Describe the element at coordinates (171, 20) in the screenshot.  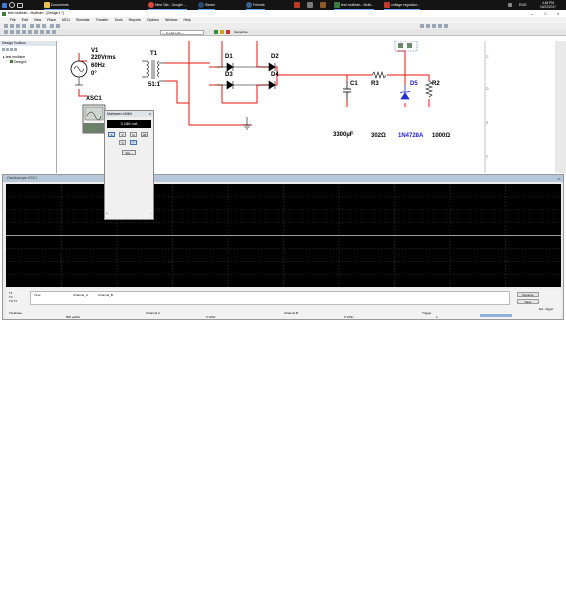
I see `menu-window: Window` at that location.